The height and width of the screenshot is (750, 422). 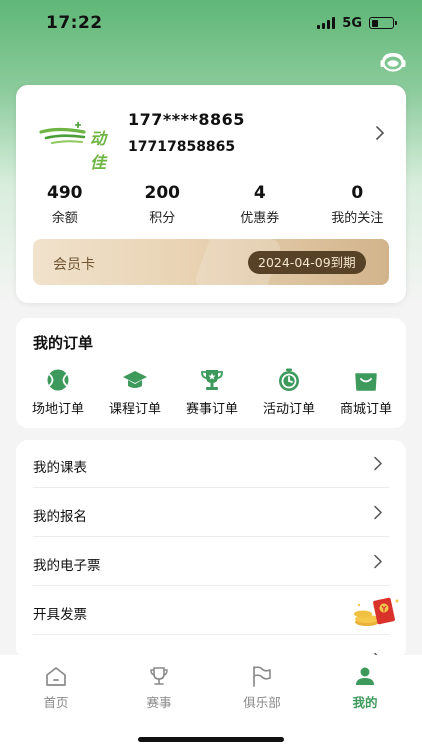 What do you see at coordinates (211, 464) in the screenshot?
I see `menu-item-schedule: 我的课表` at bounding box center [211, 464].